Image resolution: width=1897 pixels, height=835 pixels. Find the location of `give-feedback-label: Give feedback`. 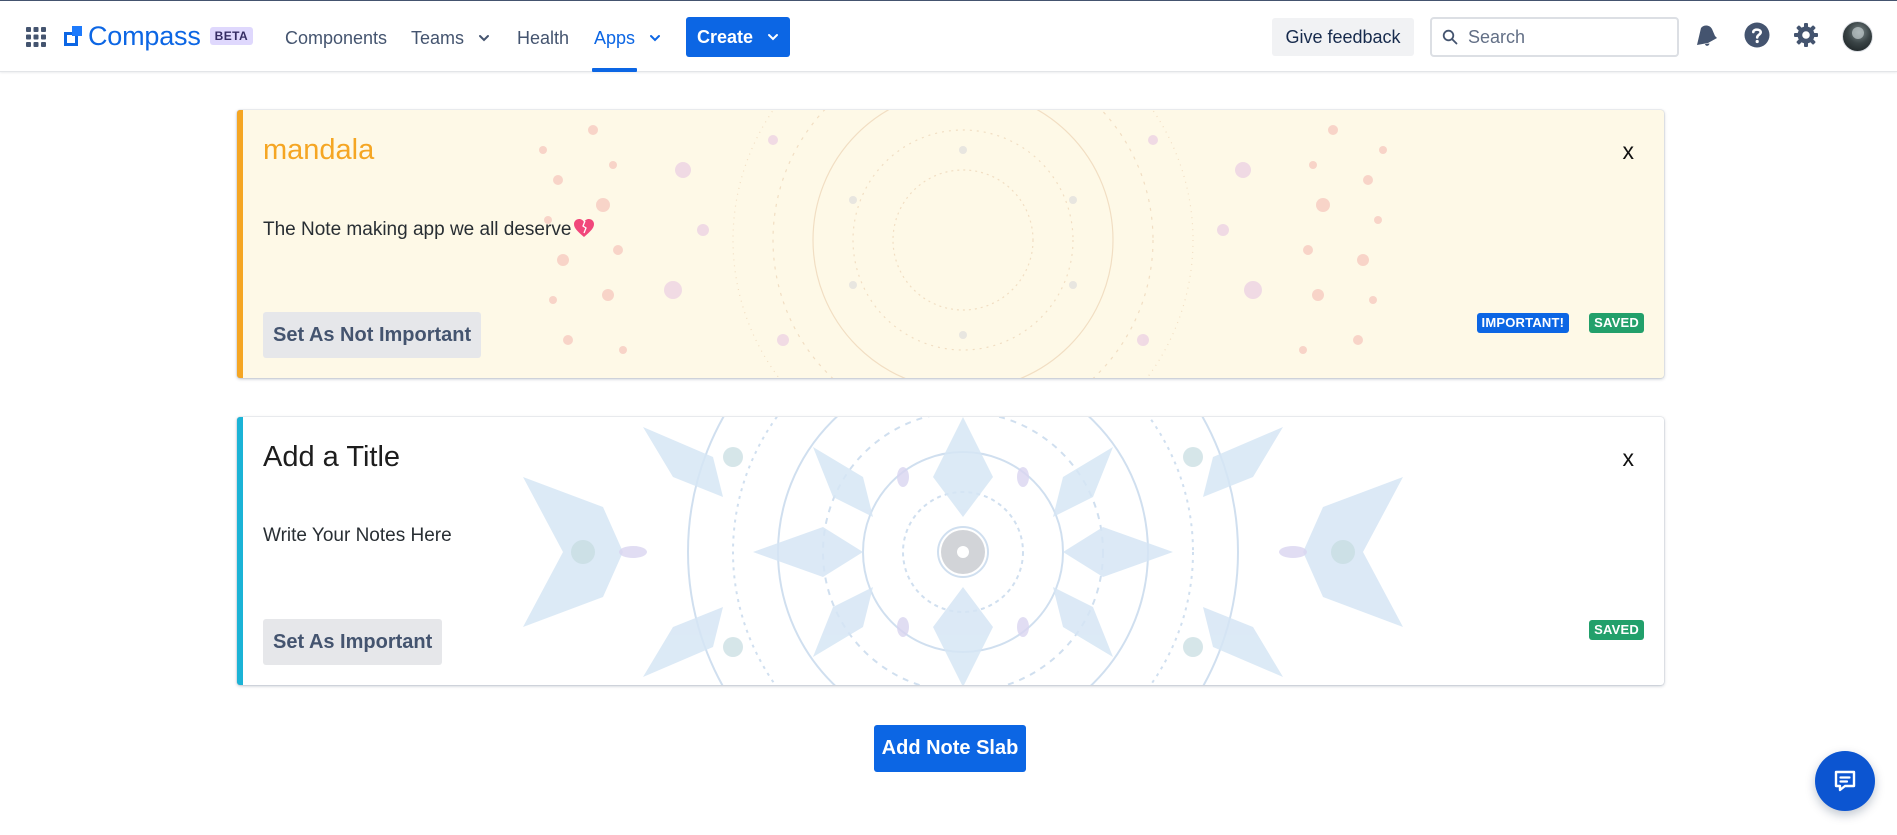

give-feedback-label: Give feedback is located at coordinates (1343, 36).